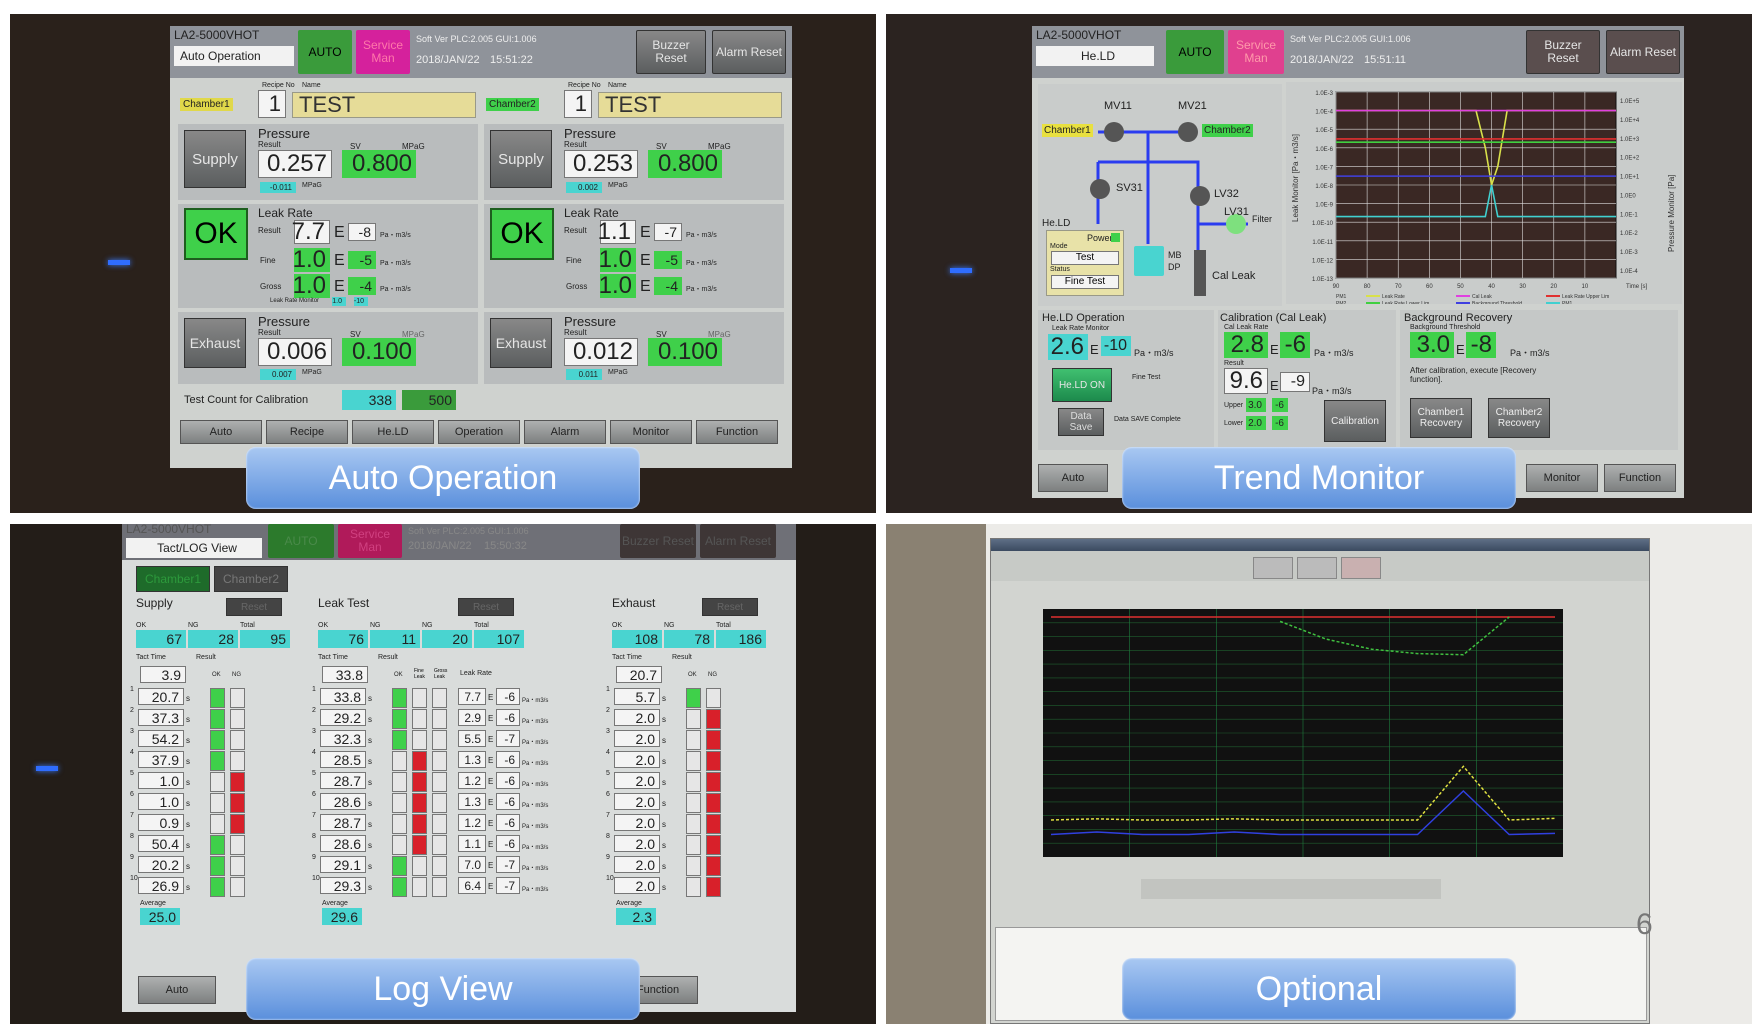  Describe the element at coordinates (1273, 318) in the screenshot. I see `calibration-title: Calibration (Cal Leak)` at that location.